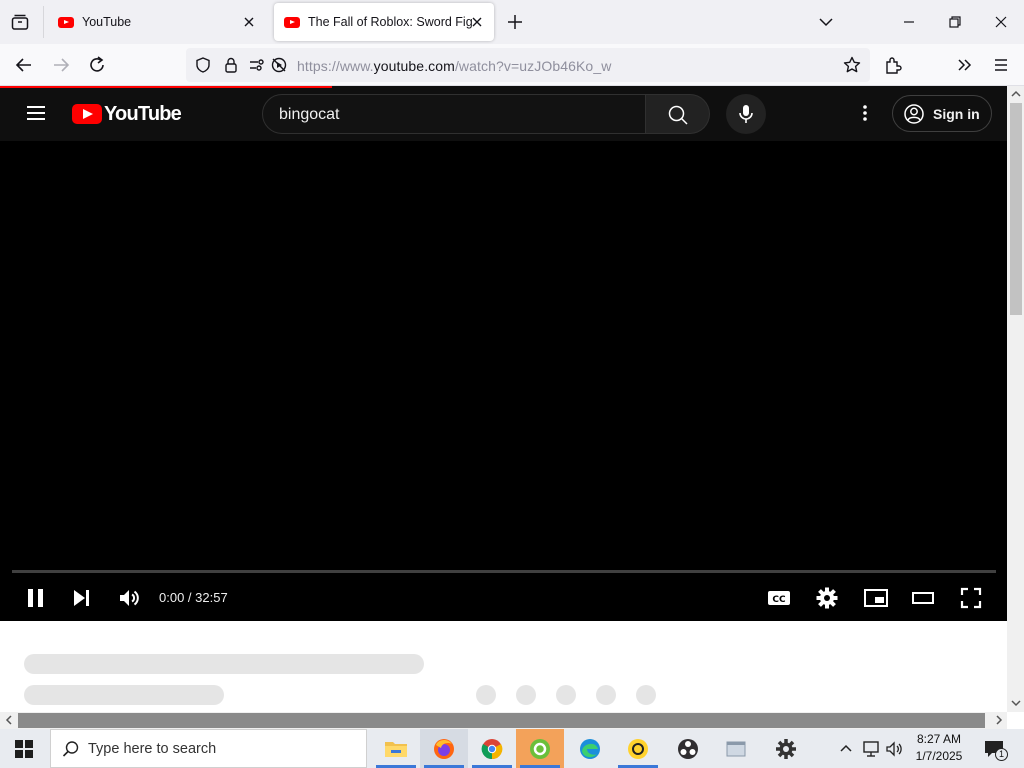 This screenshot has height=768, width=1024. I want to click on autoplay-blocked-icon, so click(279, 65).